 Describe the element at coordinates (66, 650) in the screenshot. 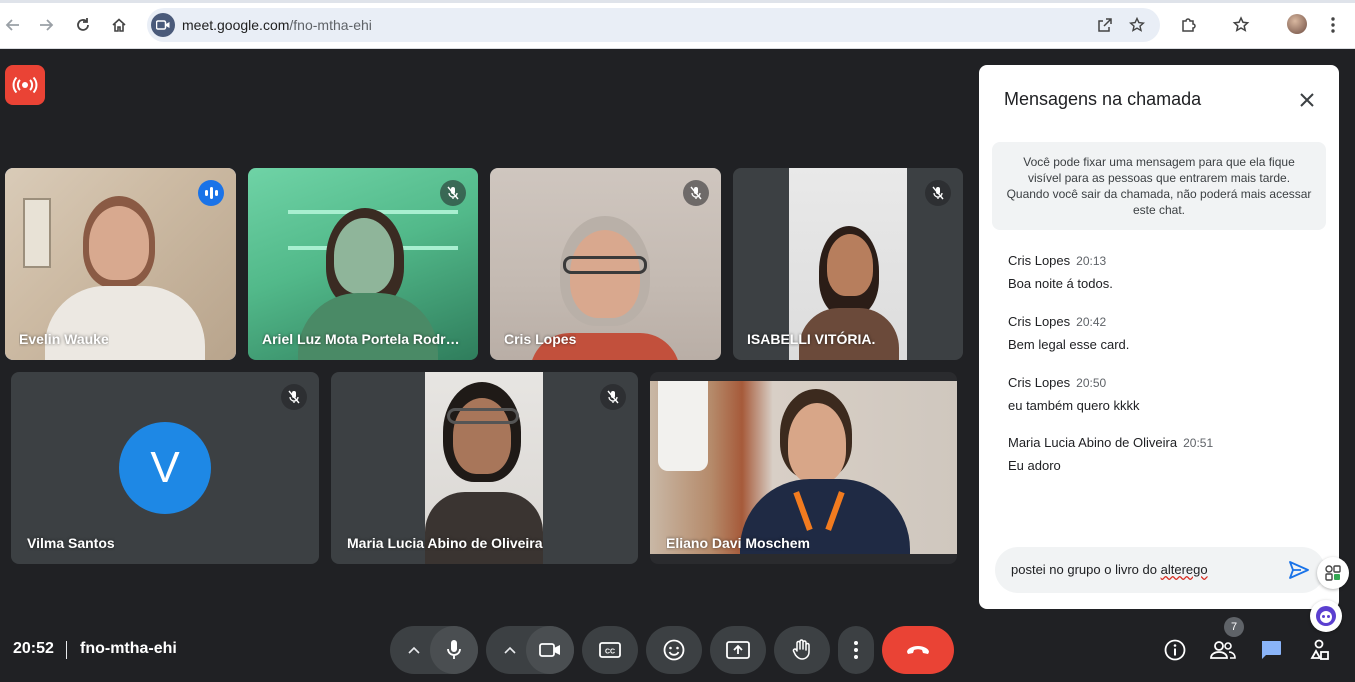

I see `divider` at that location.